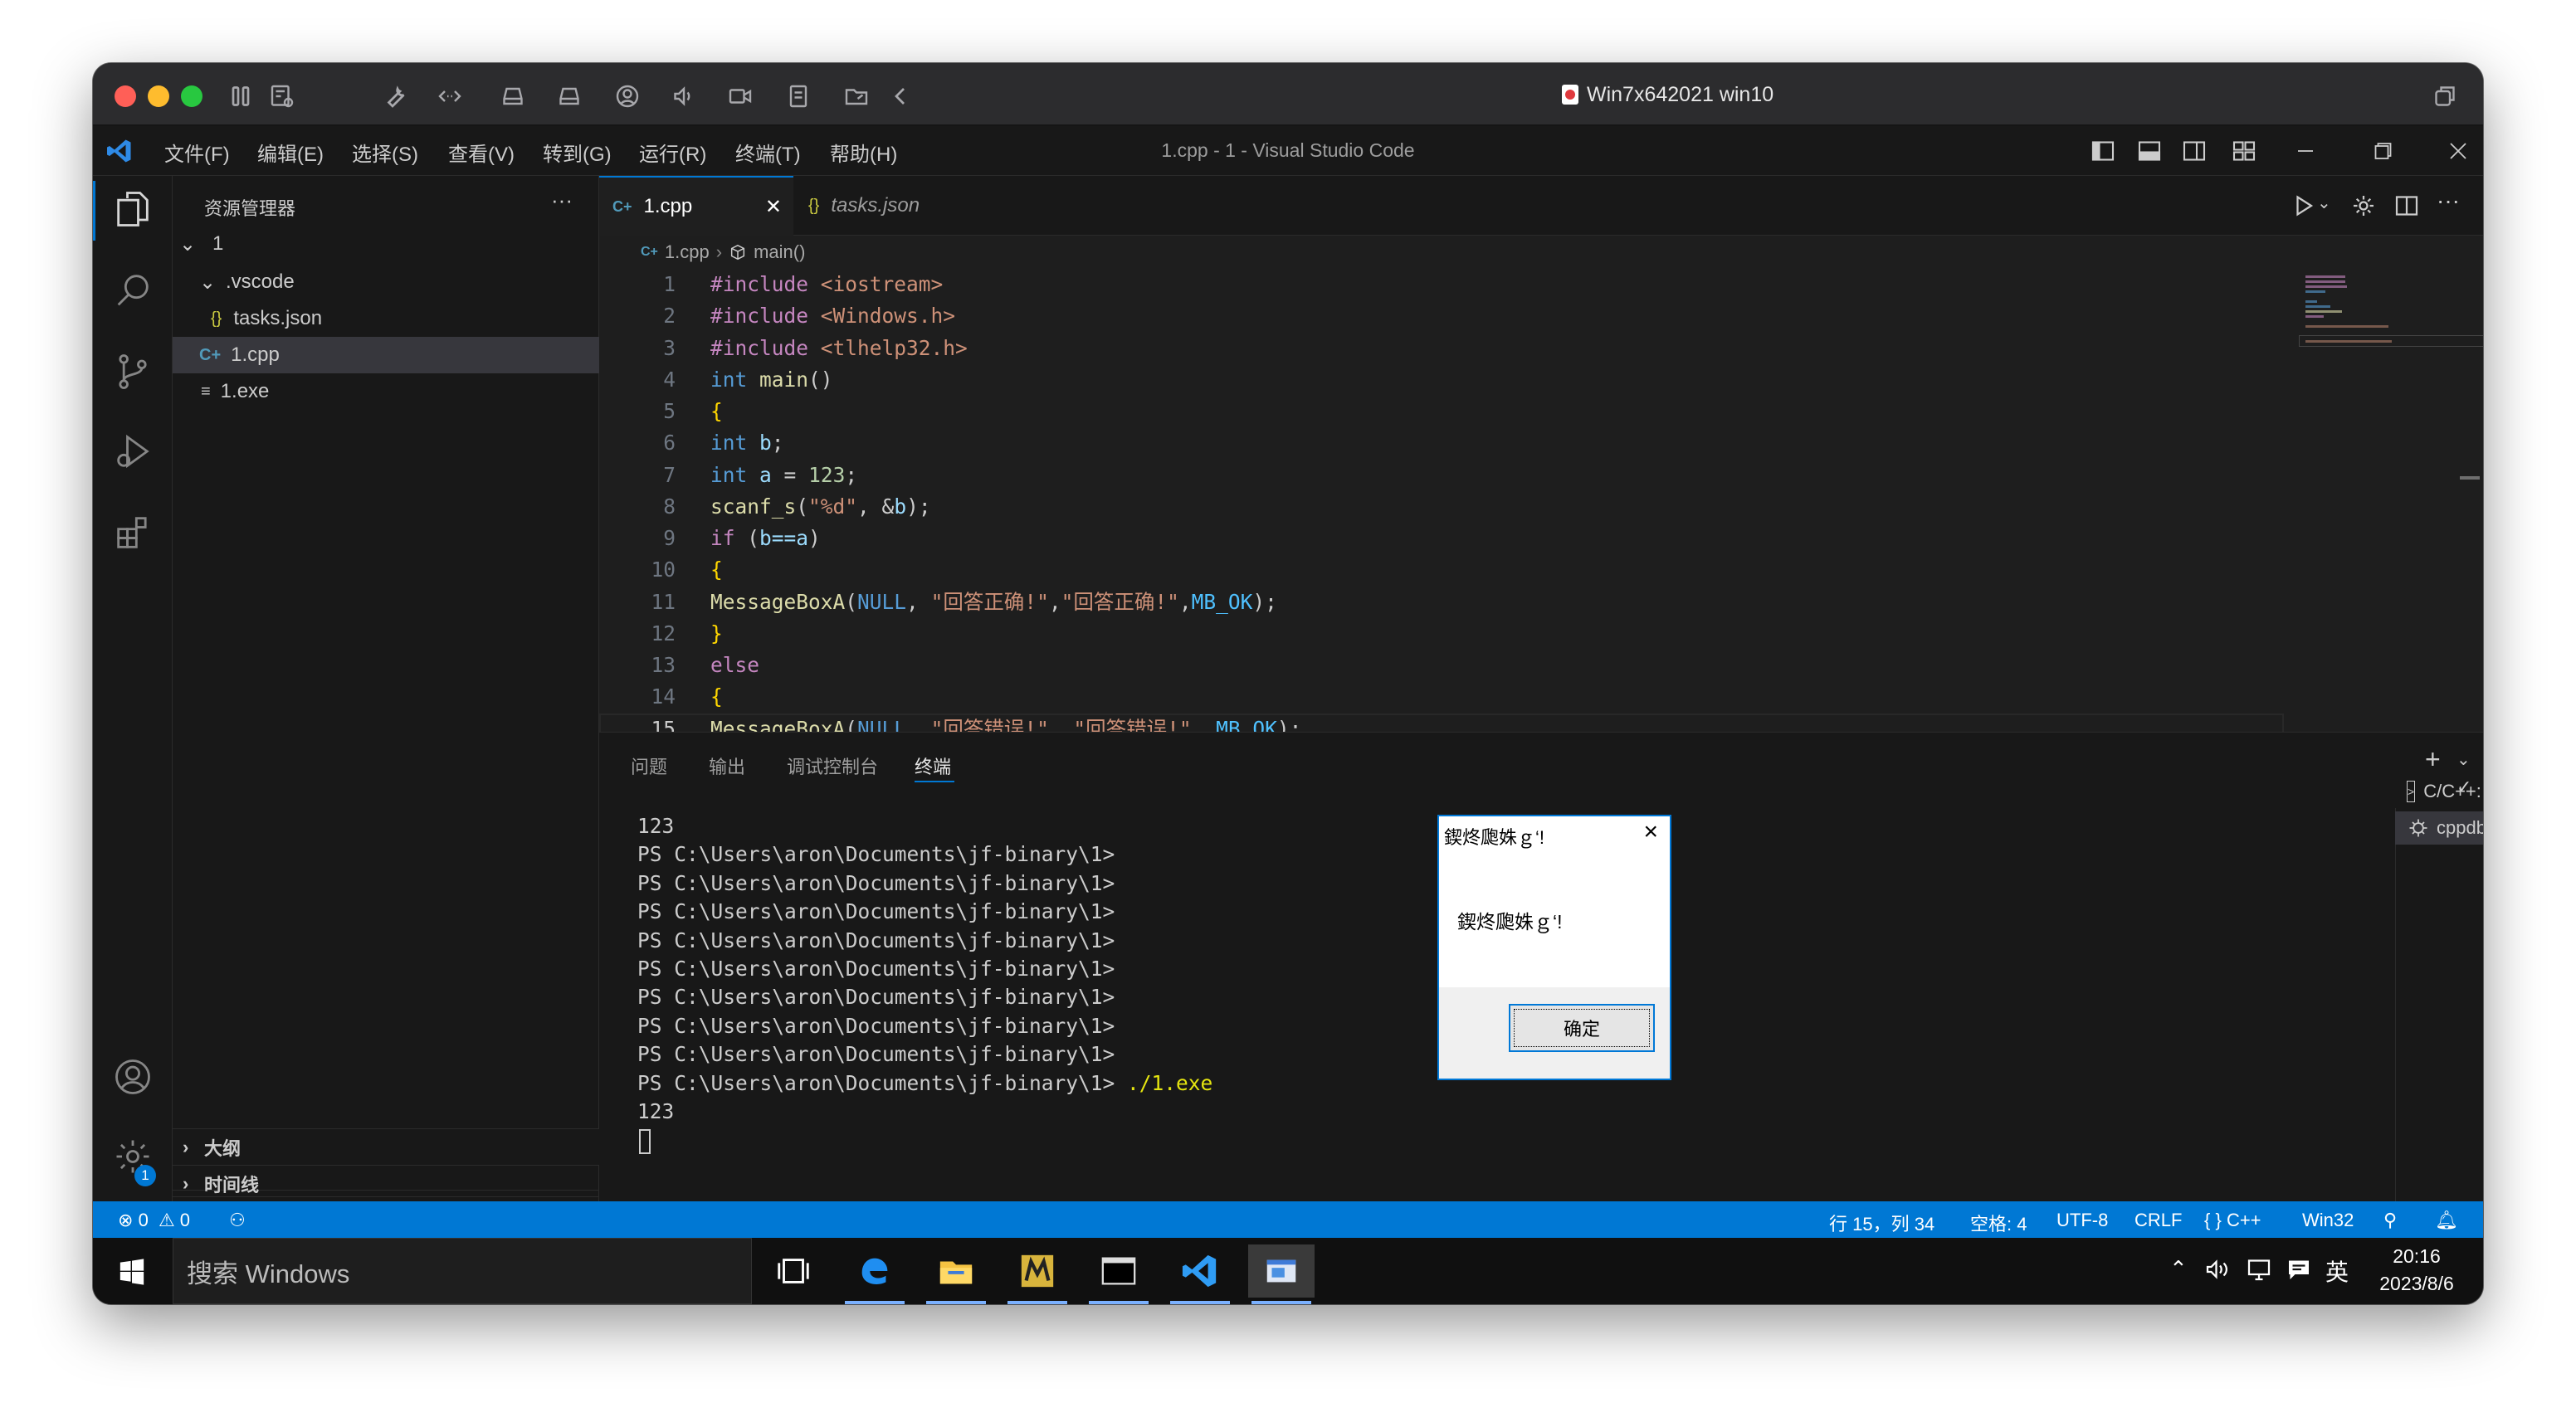 This screenshot has height=1427, width=2576. I want to click on menu-selection: 选择(S), so click(385, 152).